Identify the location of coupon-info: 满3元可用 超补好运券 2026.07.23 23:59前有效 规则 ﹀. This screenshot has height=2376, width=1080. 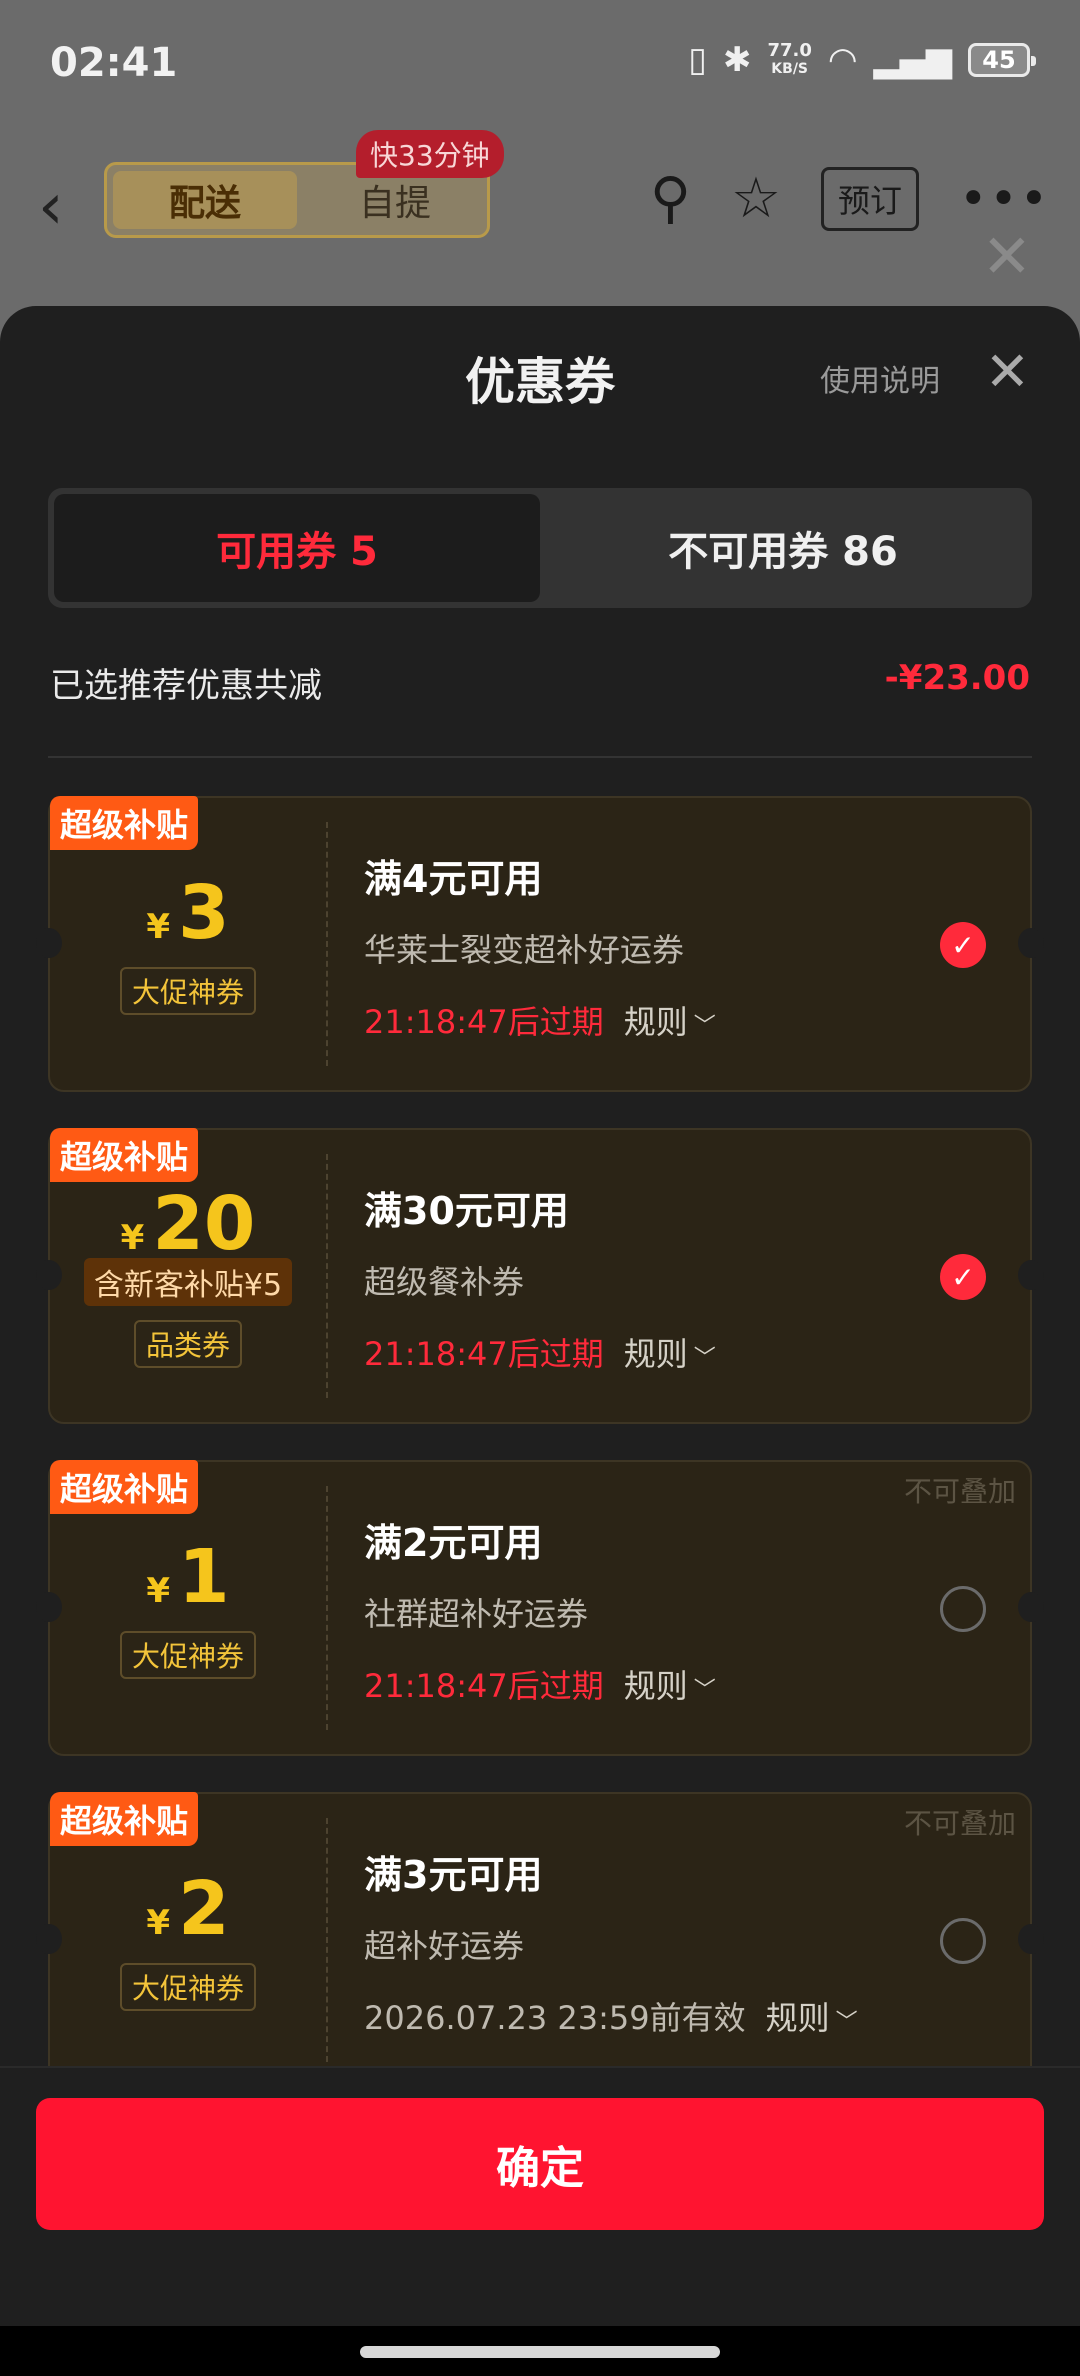
(611, 1941).